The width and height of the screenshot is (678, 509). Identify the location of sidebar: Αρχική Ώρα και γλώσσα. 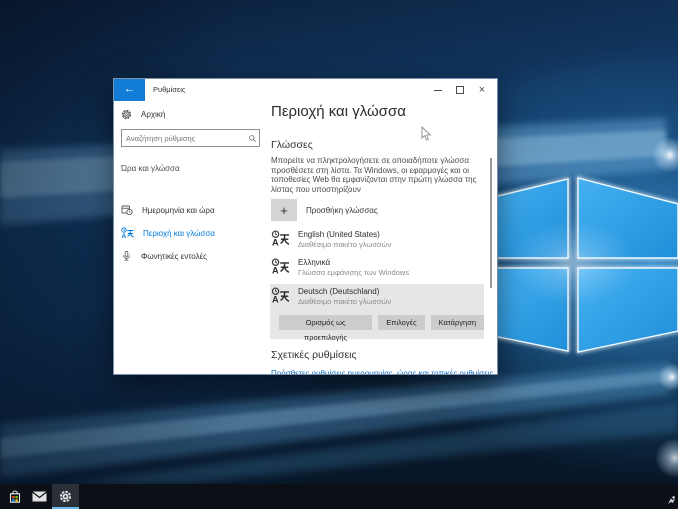
(188, 237).